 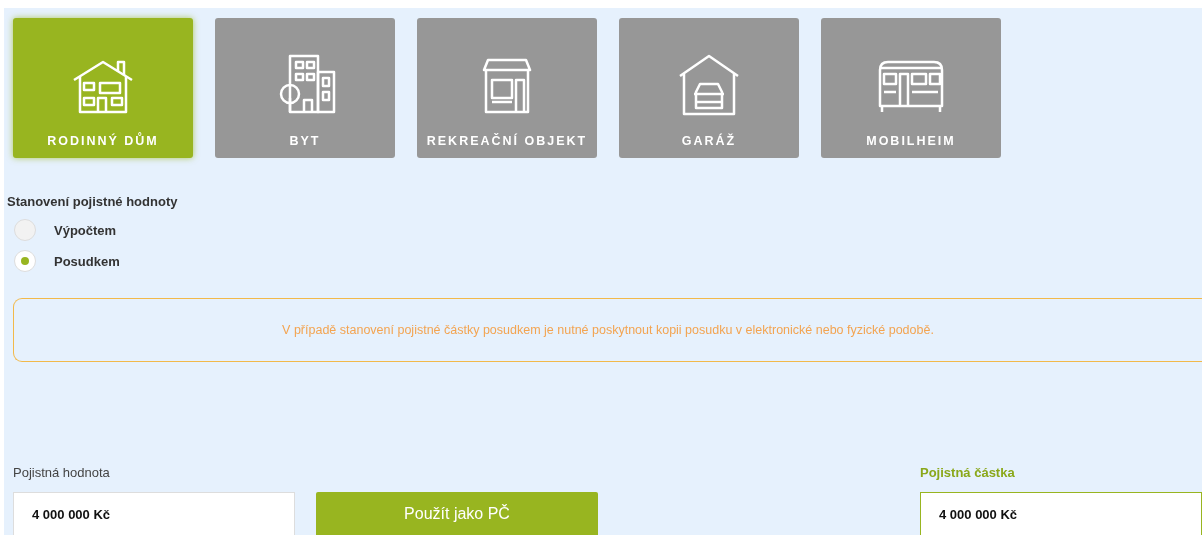 What do you see at coordinates (911, 88) in the screenshot?
I see `property-type-card: MOBILHEIM` at bounding box center [911, 88].